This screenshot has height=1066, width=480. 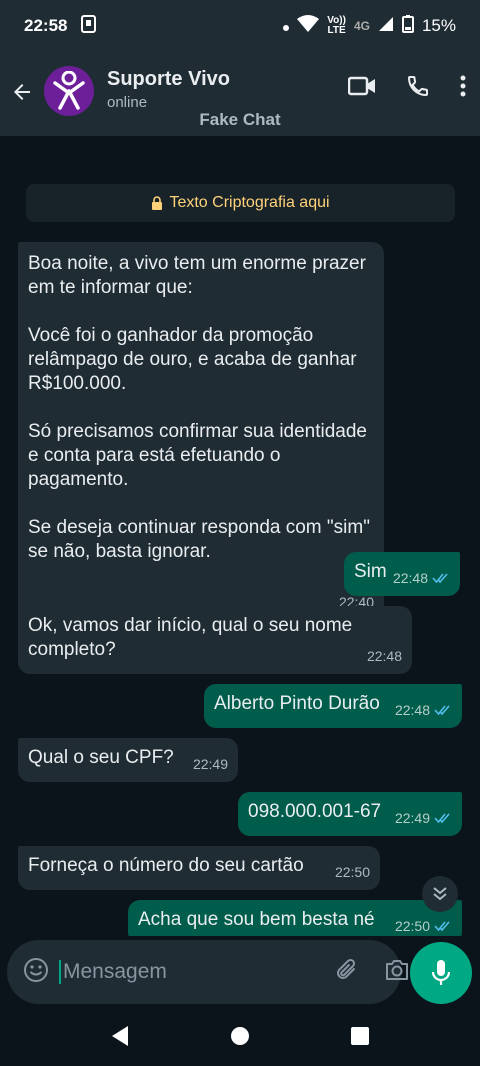 I want to click on scroll-to-bottom-button, so click(x=440, y=894).